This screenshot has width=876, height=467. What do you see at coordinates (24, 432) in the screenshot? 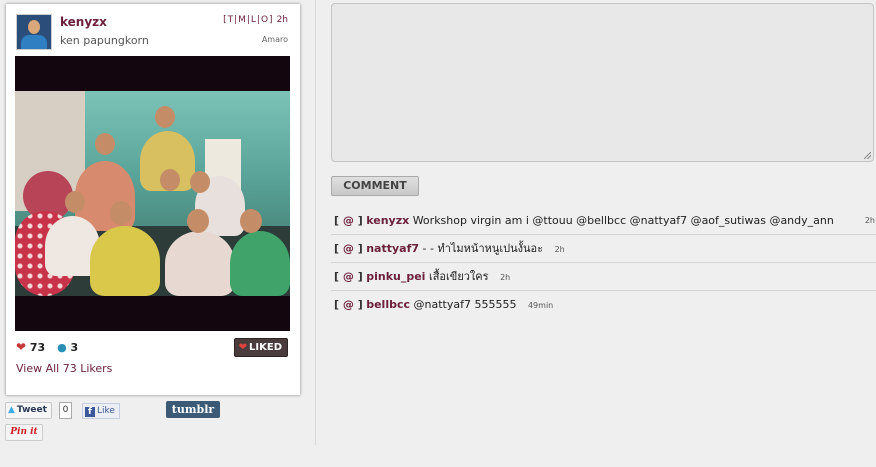
I see `pinit-button: Pin it` at bounding box center [24, 432].